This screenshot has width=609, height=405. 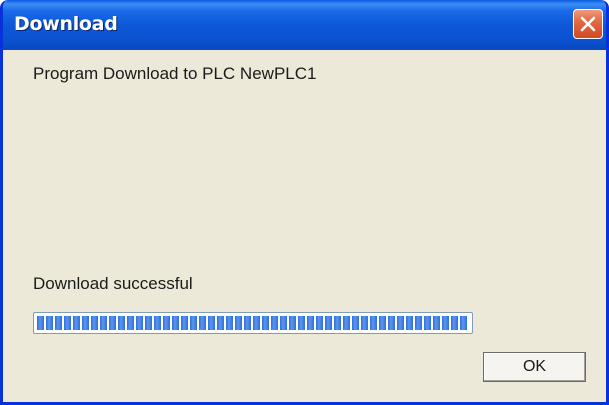 I want to click on progress-bar, so click(x=253, y=323).